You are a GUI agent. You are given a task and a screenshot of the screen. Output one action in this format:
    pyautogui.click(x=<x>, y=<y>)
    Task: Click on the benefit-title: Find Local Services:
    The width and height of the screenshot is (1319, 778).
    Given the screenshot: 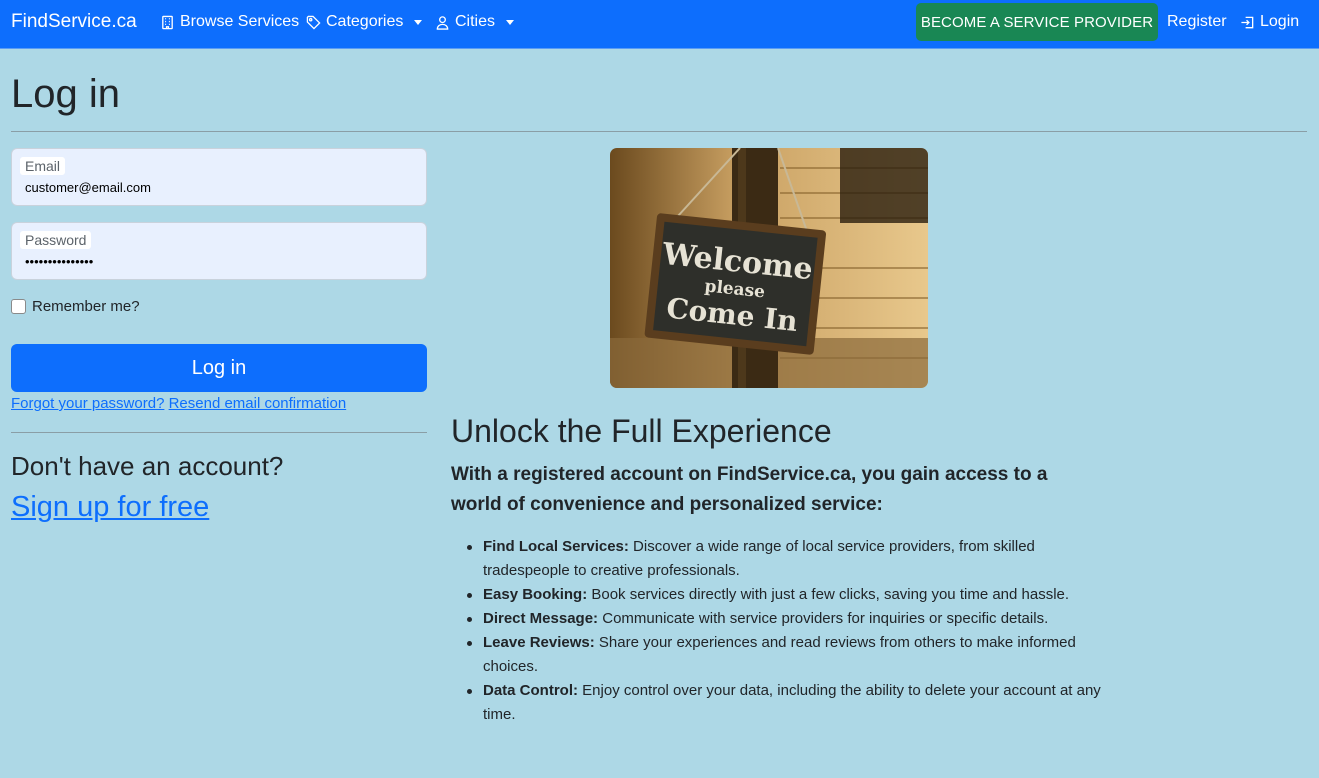 What is the action you would take?
    pyautogui.click(x=556, y=546)
    